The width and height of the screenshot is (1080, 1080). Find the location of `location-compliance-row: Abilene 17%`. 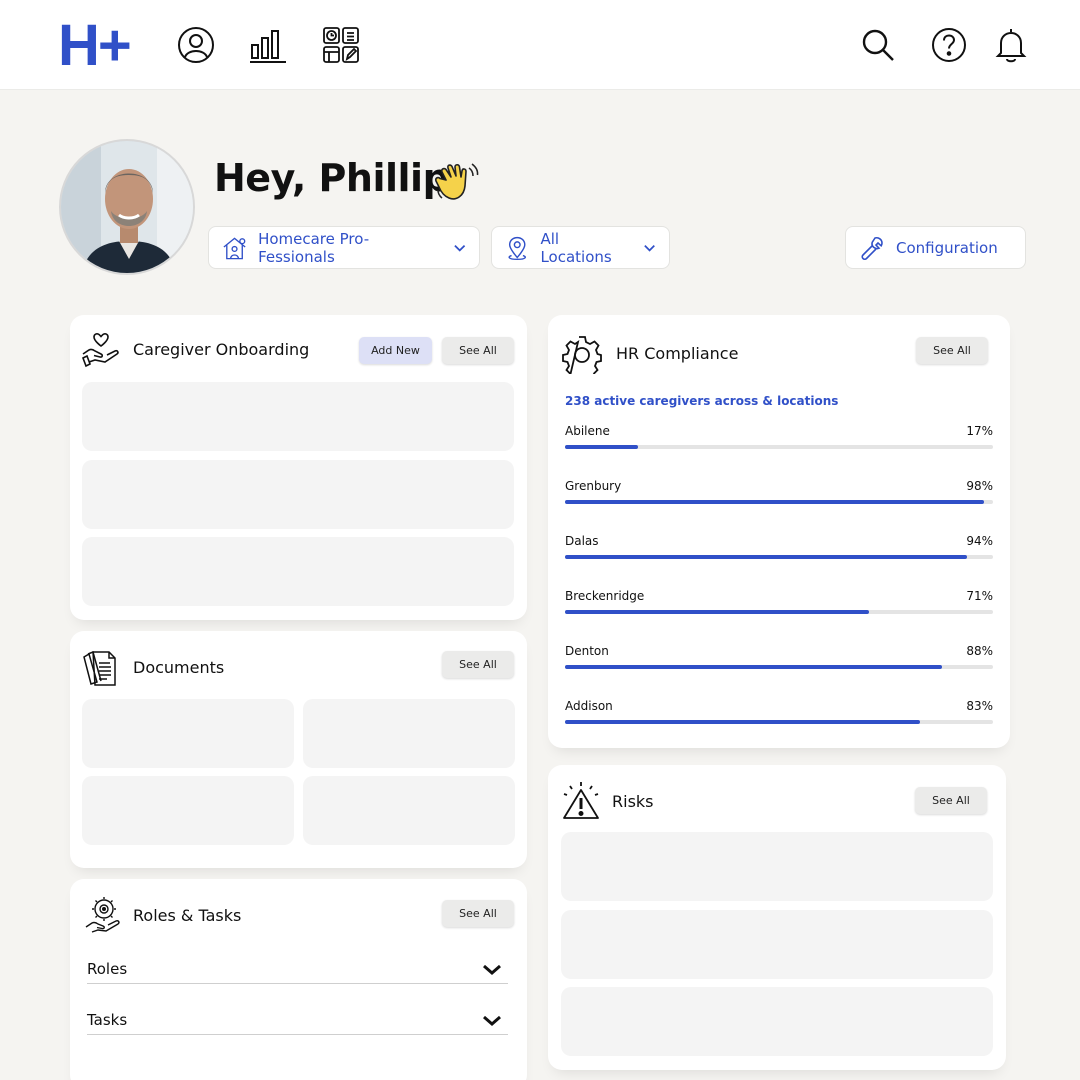

location-compliance-row: Abilene 17% is located at coordinates (779, 439).